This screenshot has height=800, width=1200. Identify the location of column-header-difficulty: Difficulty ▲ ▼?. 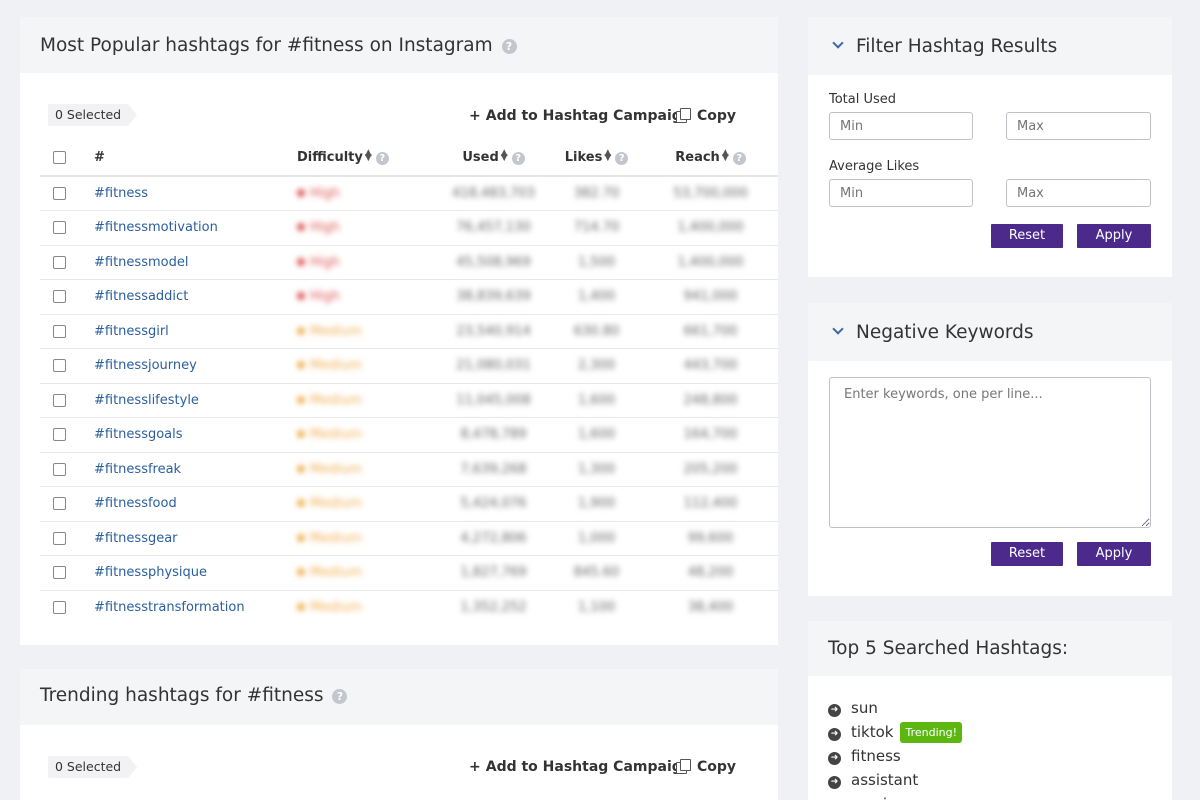
(367, 158).